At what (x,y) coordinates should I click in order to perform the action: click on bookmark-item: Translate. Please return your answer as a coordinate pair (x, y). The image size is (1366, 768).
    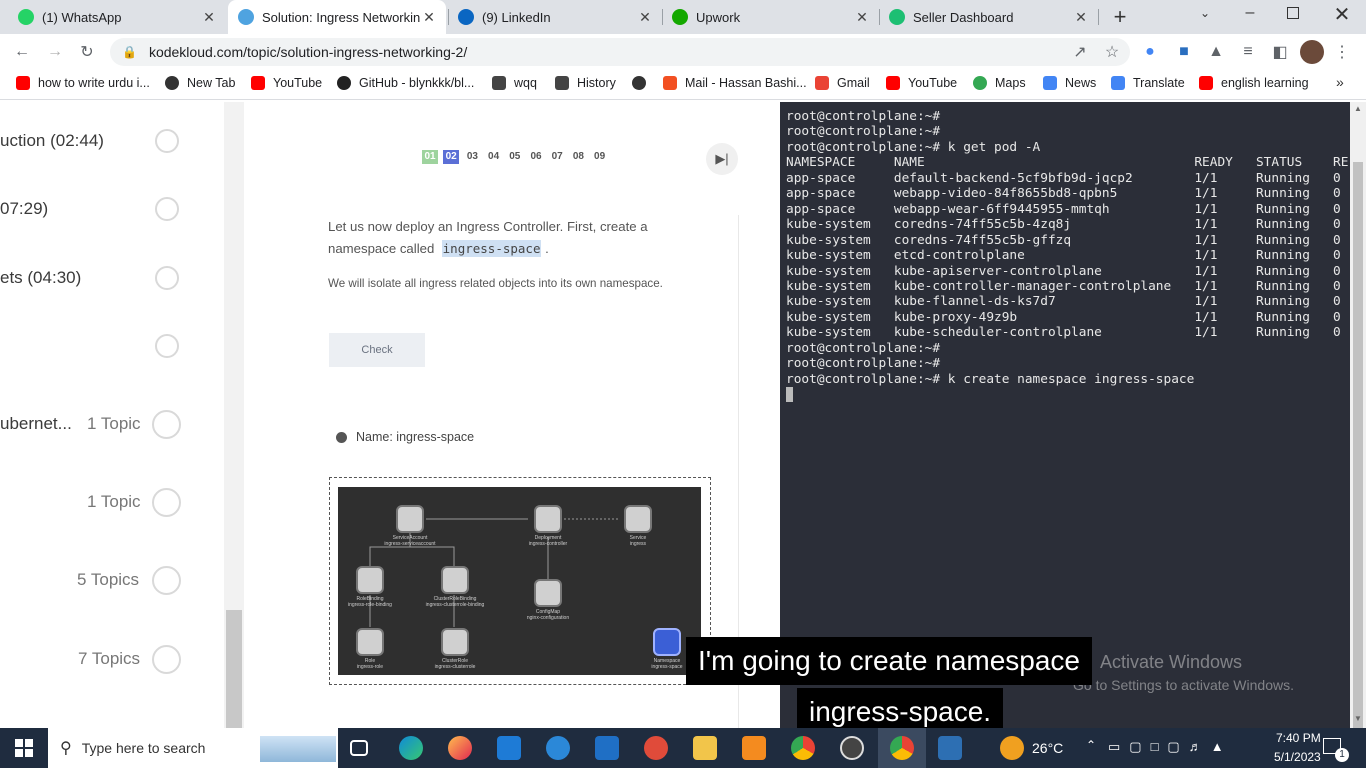
    Looking at the image, I should click on (1148, 83).